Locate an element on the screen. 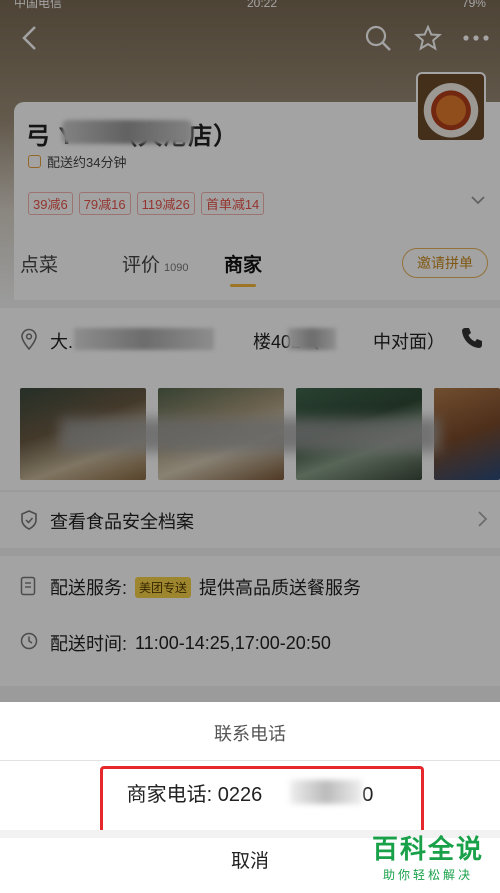 Image resolution: width=500 pixels, height=893 pixels. watermark-subtitle: 助你轻松解决 is located at coordinates (427, 875).